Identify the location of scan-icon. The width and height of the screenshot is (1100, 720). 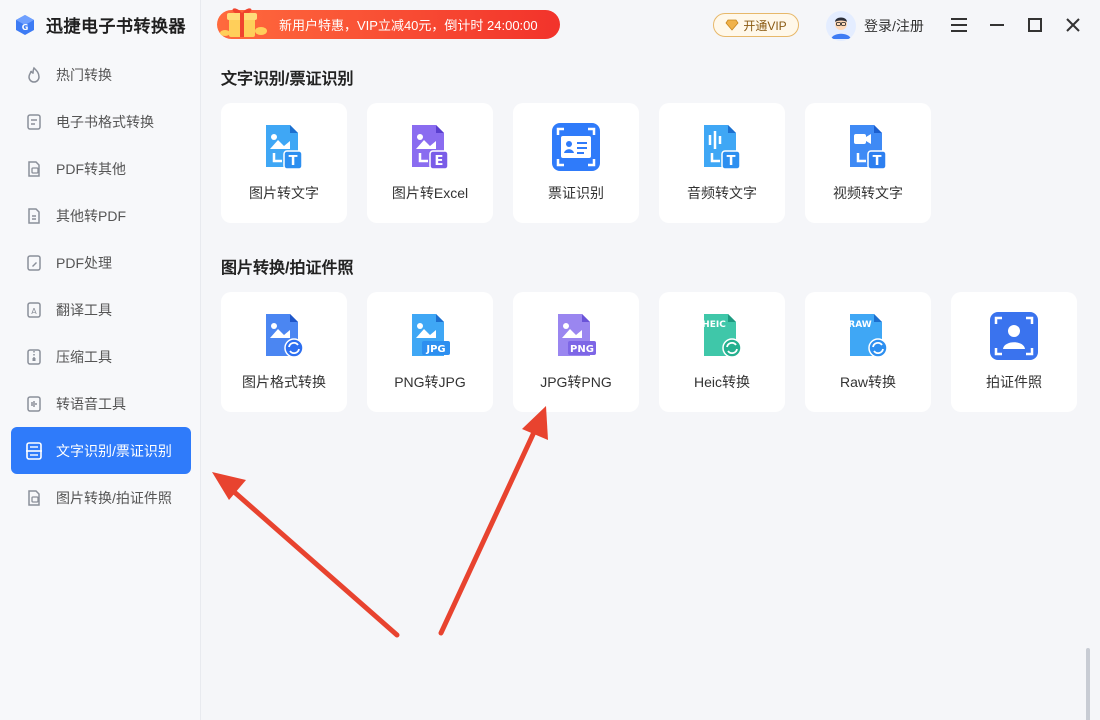
(34, 451).